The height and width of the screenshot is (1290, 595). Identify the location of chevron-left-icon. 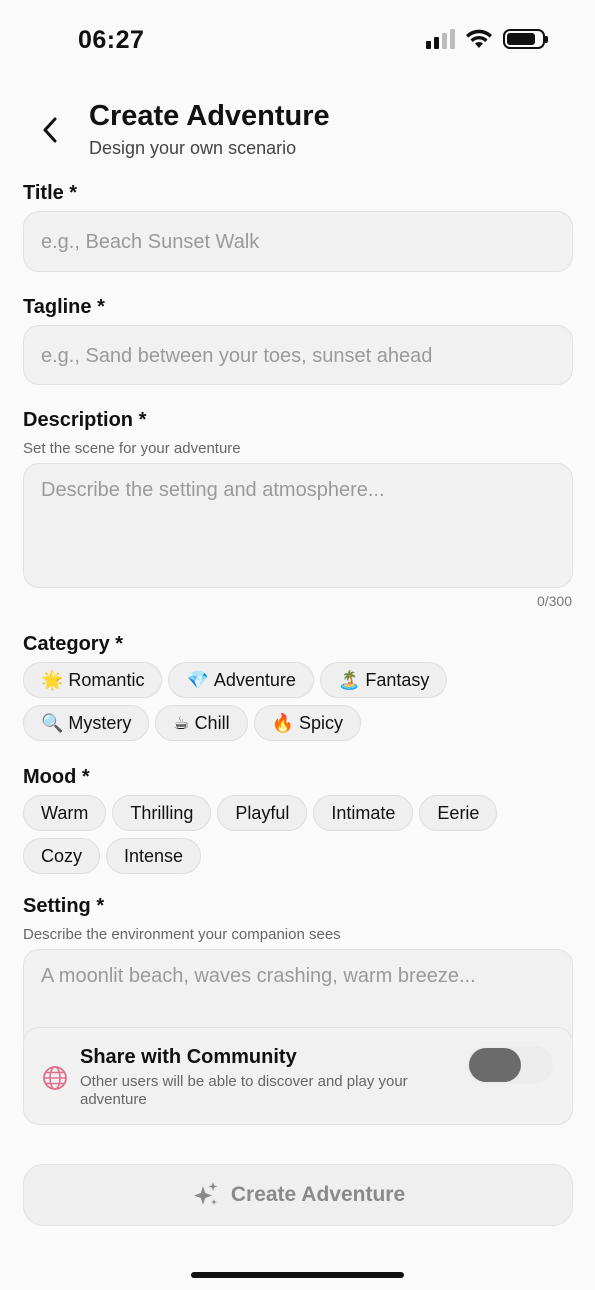
(50, 130).